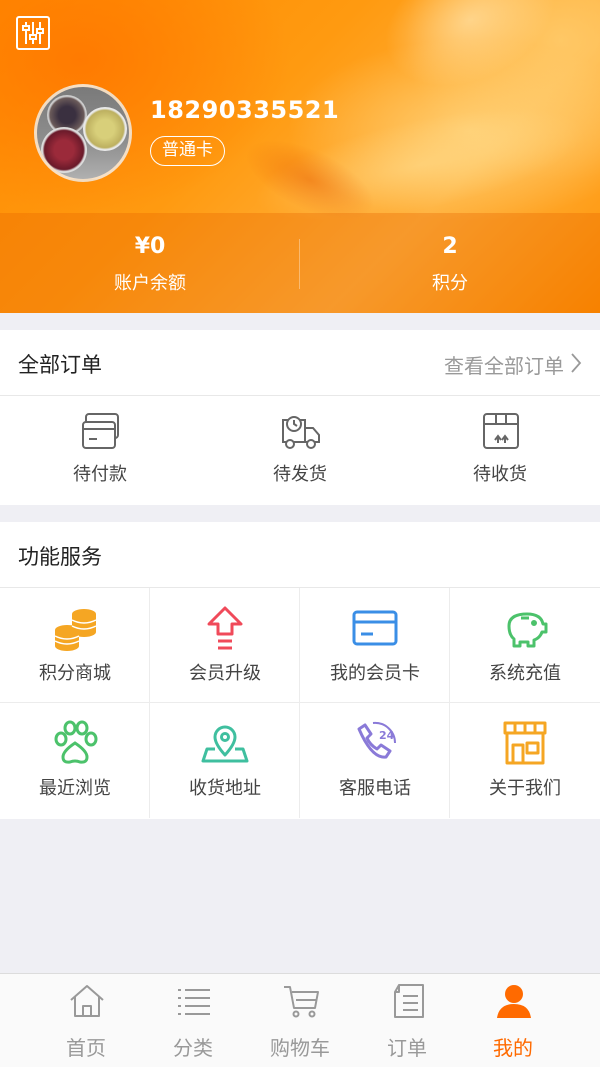 The width and height of the screenshot is (600, 1067). What do you see at coordinates (513, 1020) in the screenshot?
I see `tab-mine: 我的` at bounding box center [513, 1020].